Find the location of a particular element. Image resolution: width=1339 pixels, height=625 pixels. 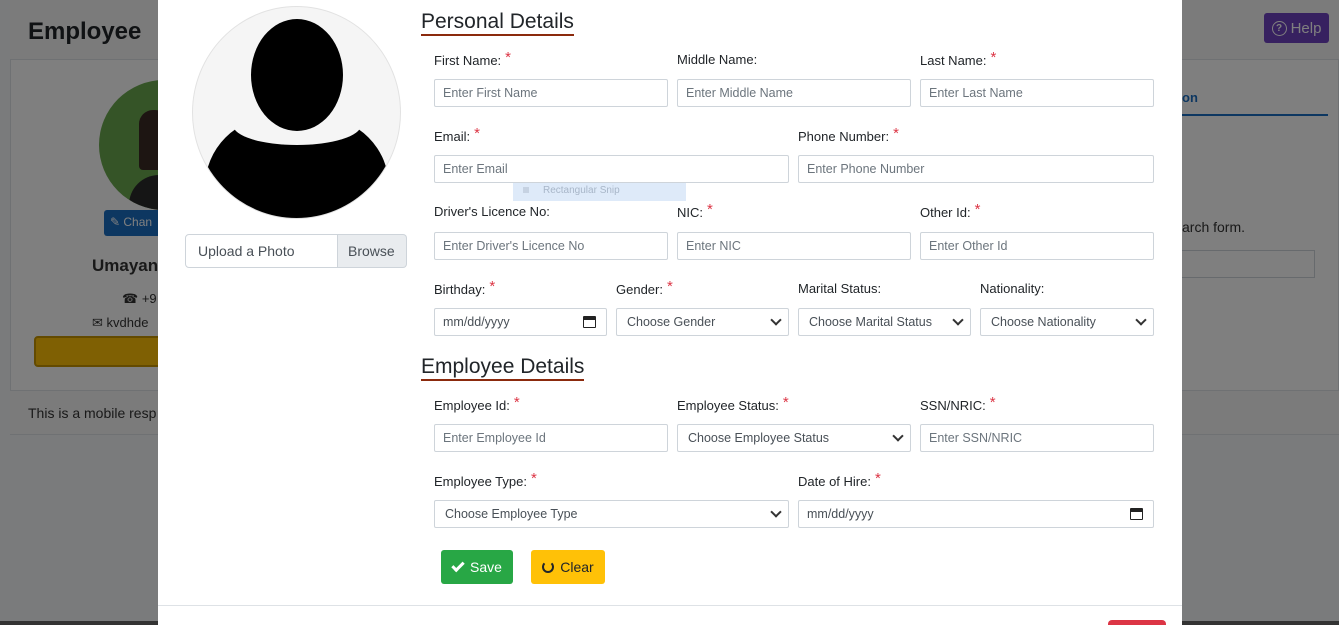

birthday-label: Birthday: * is located at coordinates (465, 287).